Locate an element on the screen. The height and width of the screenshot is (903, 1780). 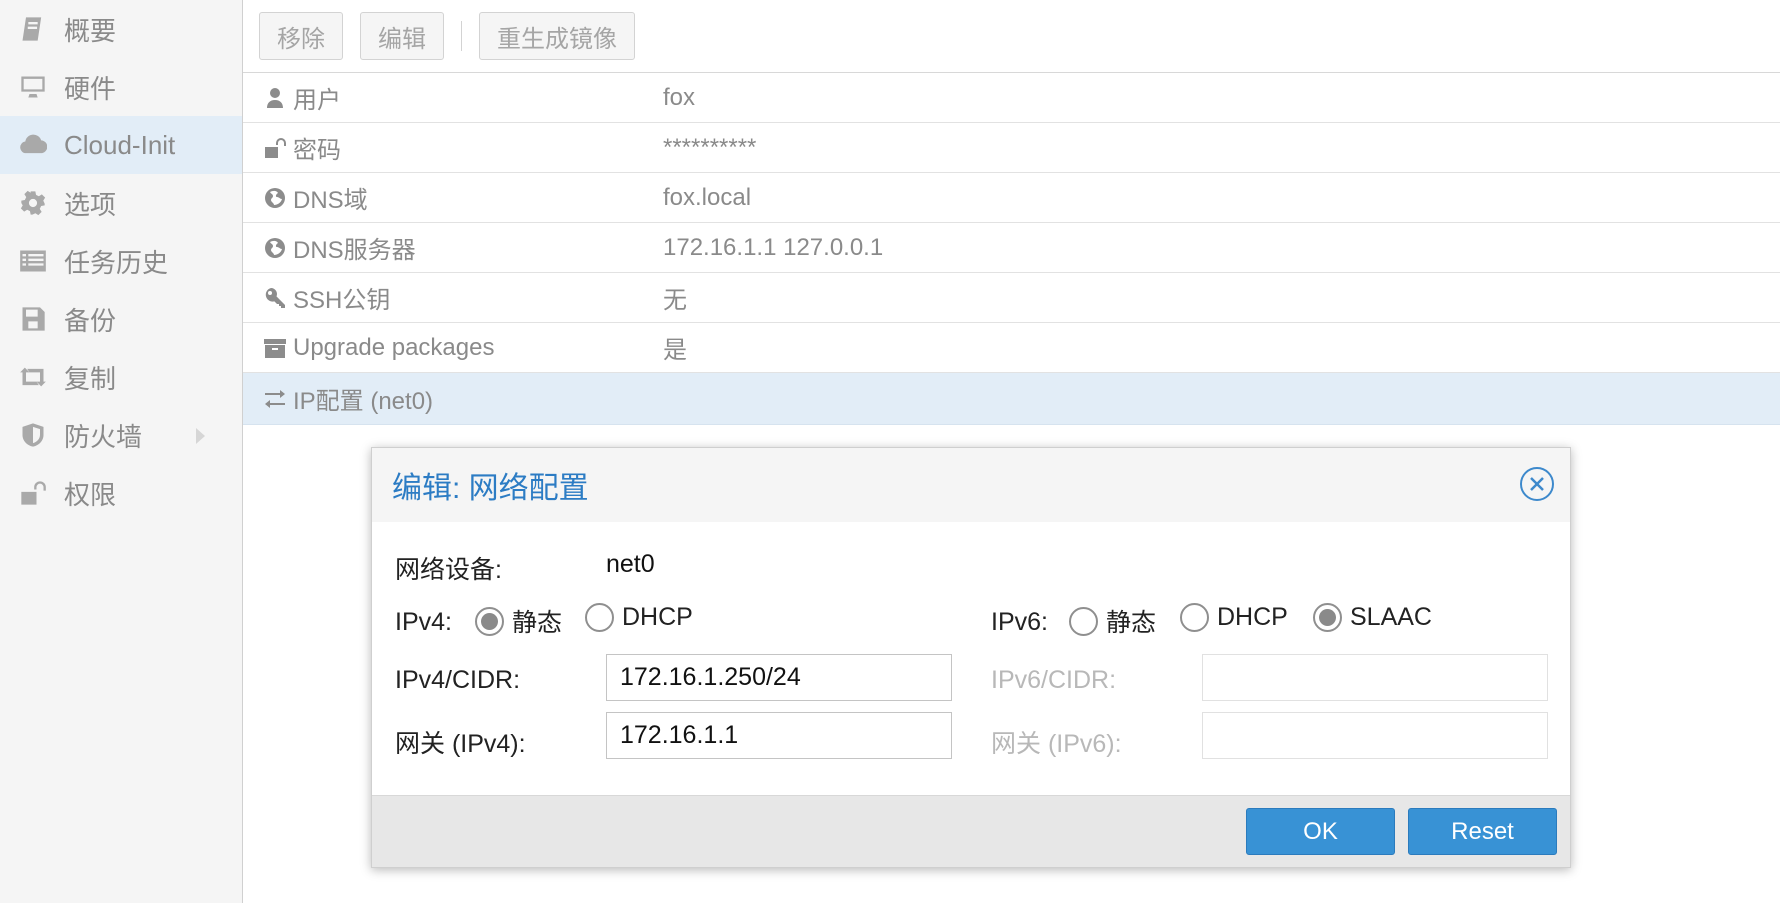
table-row: Upgrade packages 是 is located at coordinates (1011, 348).